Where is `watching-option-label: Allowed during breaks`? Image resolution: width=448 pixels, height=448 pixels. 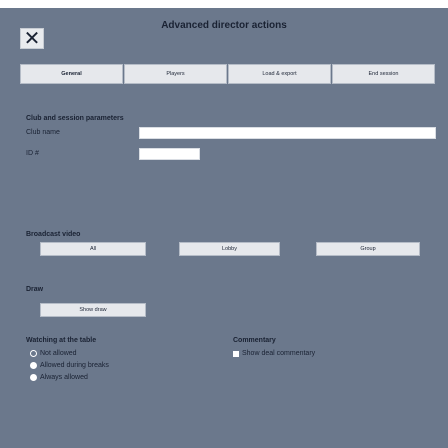 watching-option-label: Allowed during breaks is located at coordinates (74, 365).